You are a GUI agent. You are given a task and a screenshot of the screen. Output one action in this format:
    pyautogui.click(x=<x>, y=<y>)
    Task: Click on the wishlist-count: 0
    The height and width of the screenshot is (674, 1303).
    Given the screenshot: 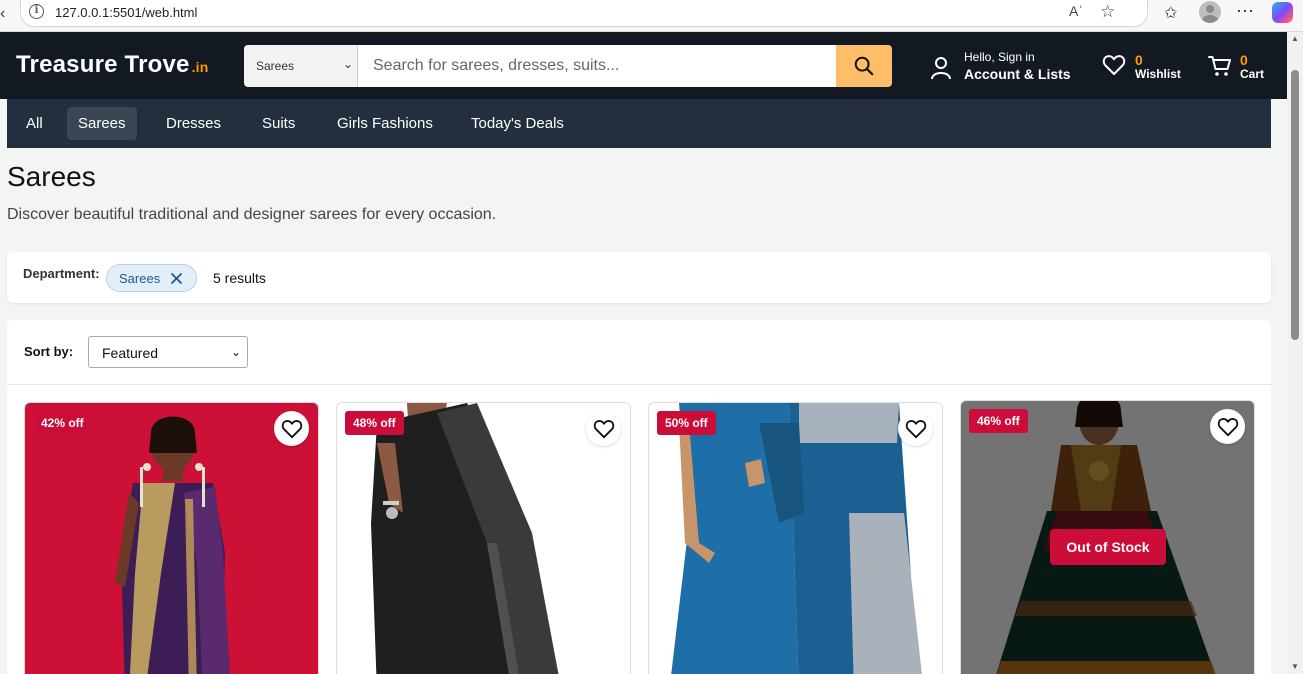 What is the action you would take?
    pyautogui.click(x=1139, y=60)
    